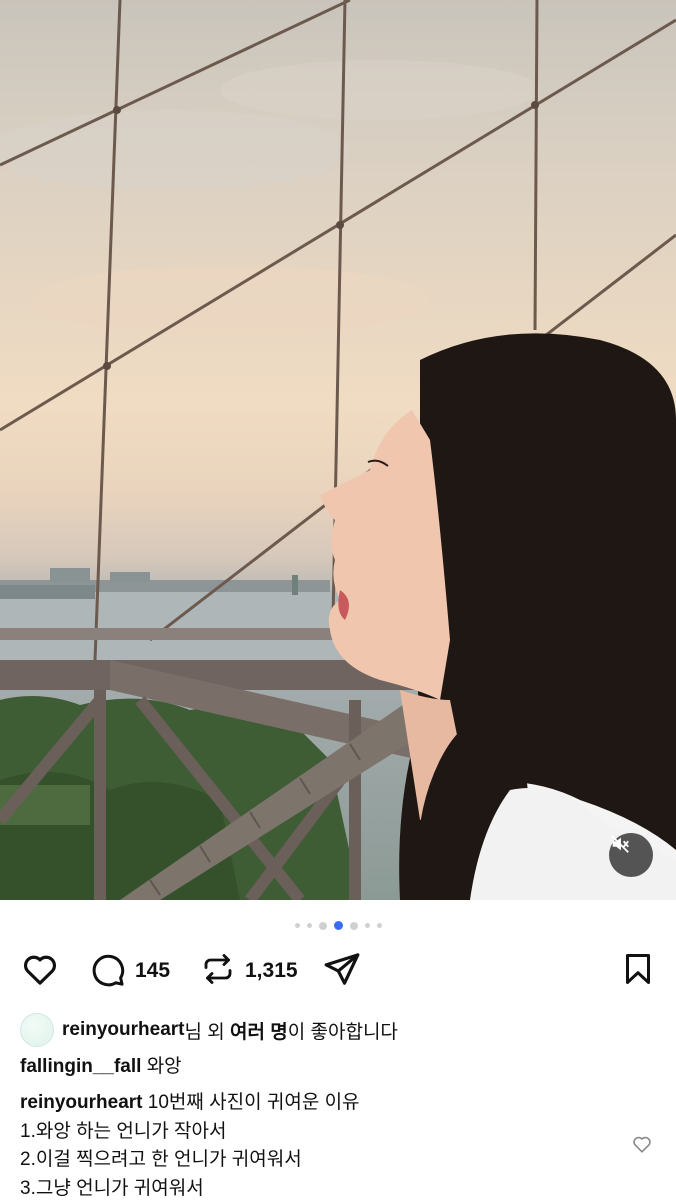  Describe the element at coordinates (107, 971) in the screenshot. I see `comment-bubble-icon` at that location.